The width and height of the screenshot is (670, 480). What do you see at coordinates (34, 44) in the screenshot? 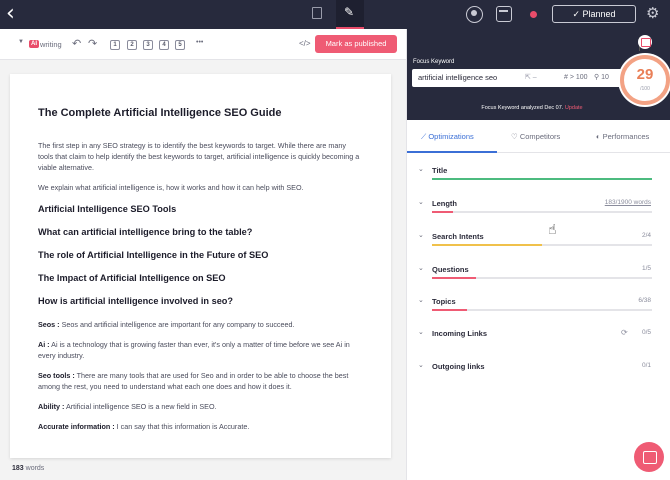
I see `ai-badge: AI` at bounding box center [34, 44].